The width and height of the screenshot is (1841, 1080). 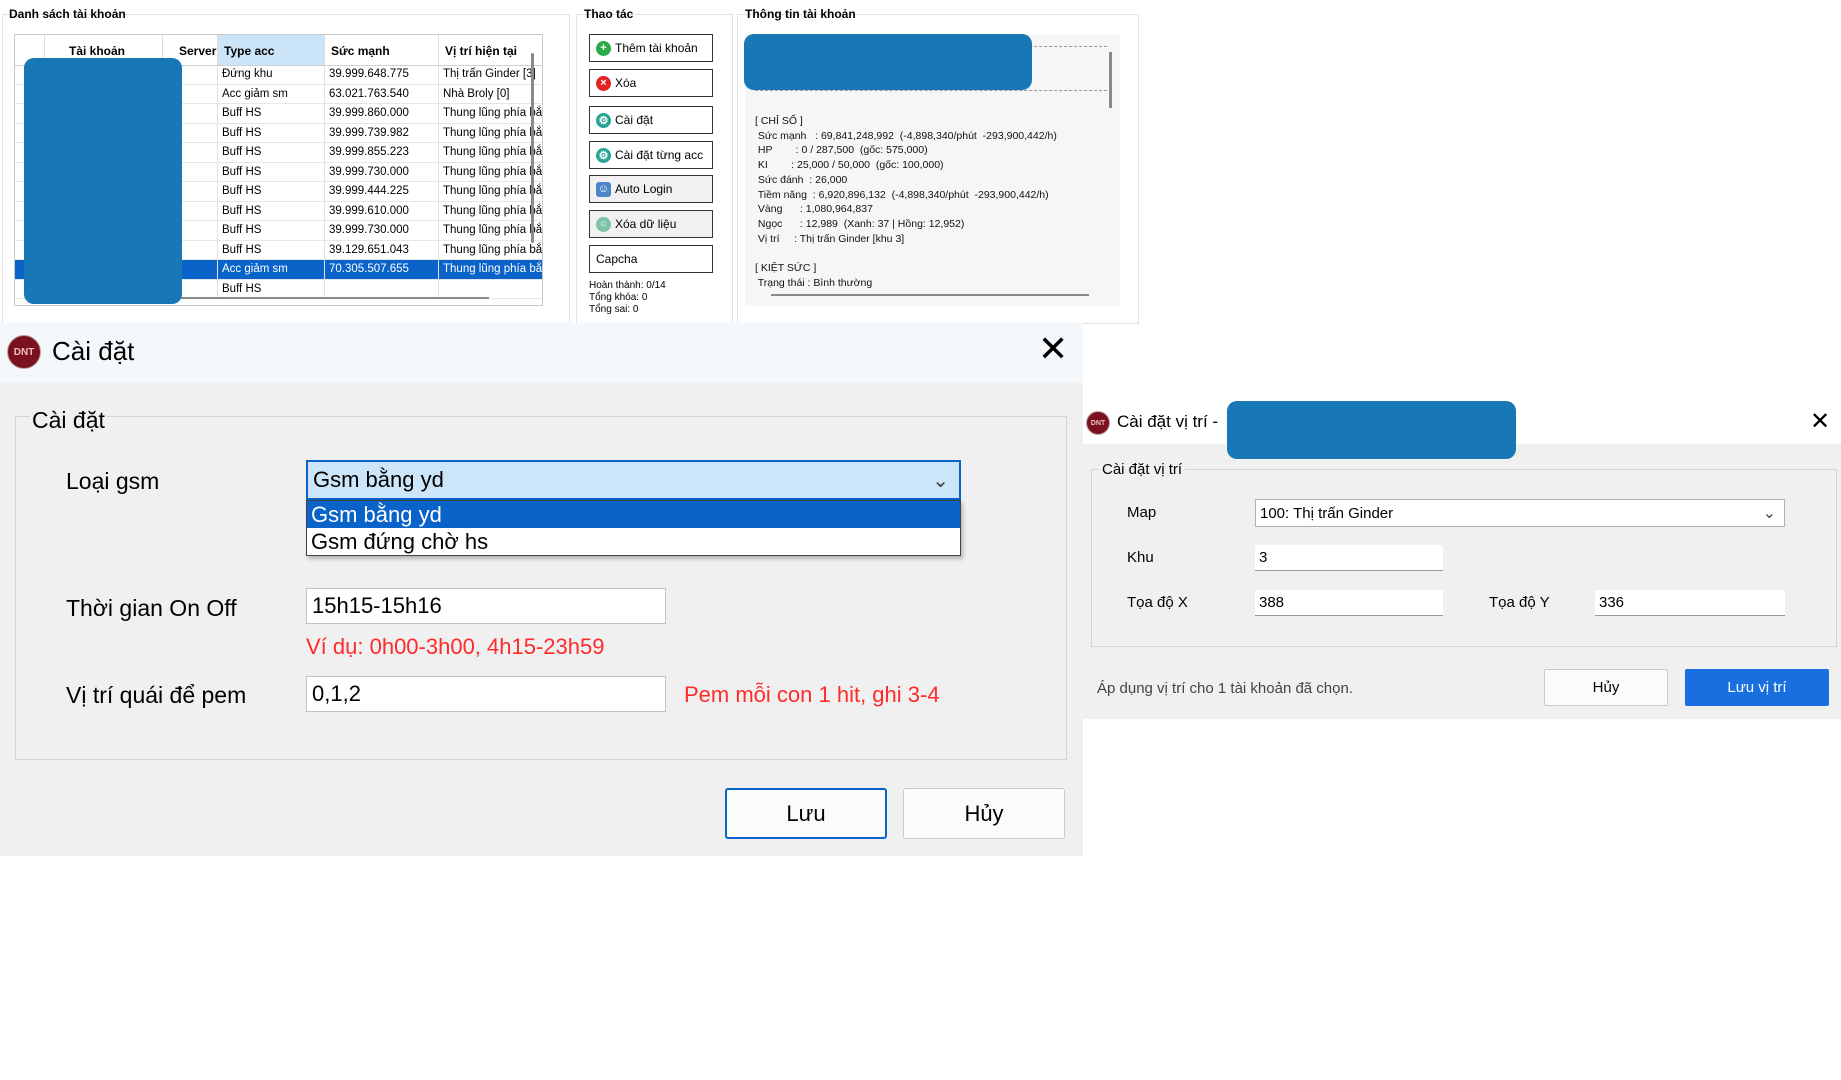 What do you see at coordinates (382, 288) in the screenshot?
I see `cell-power` at bounding box center [382, 288].